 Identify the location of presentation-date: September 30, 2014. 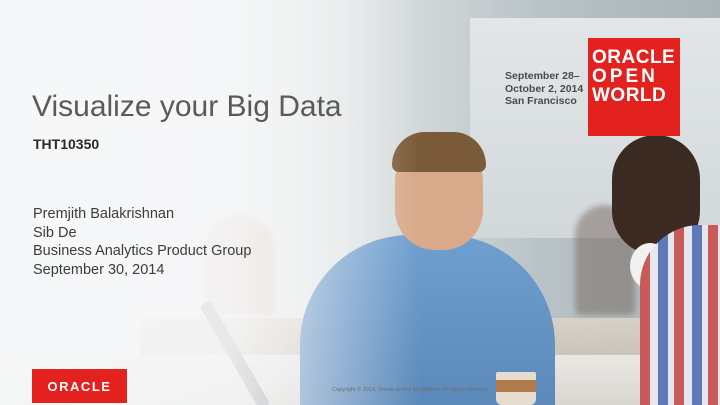
(99, 269).